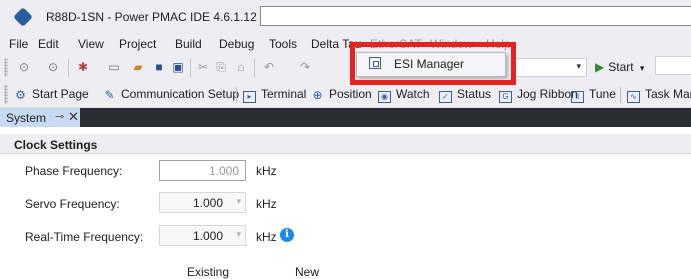  What do you see at coordinates (505, 97) in the screenshot?
I see `jog-icon: G` at bounding box center [505, 97].